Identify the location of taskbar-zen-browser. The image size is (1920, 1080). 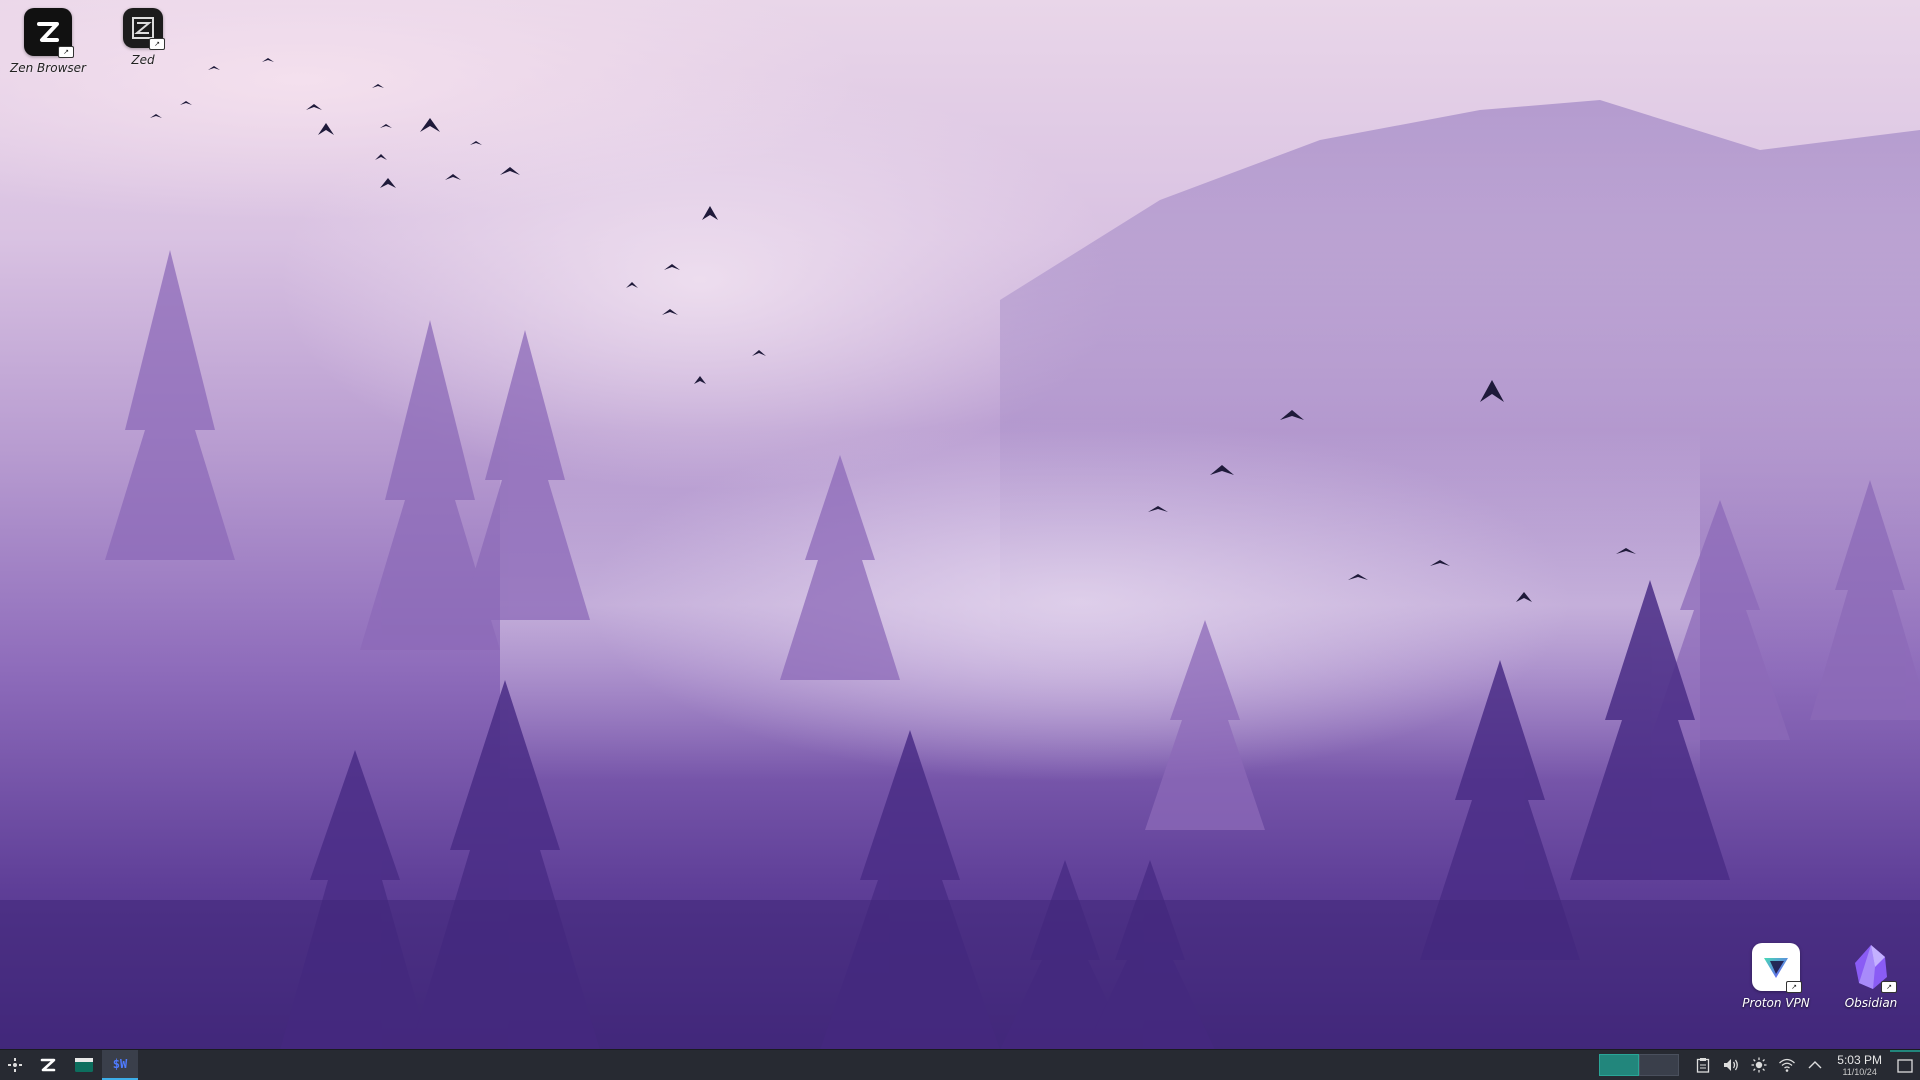
(48, 1065).